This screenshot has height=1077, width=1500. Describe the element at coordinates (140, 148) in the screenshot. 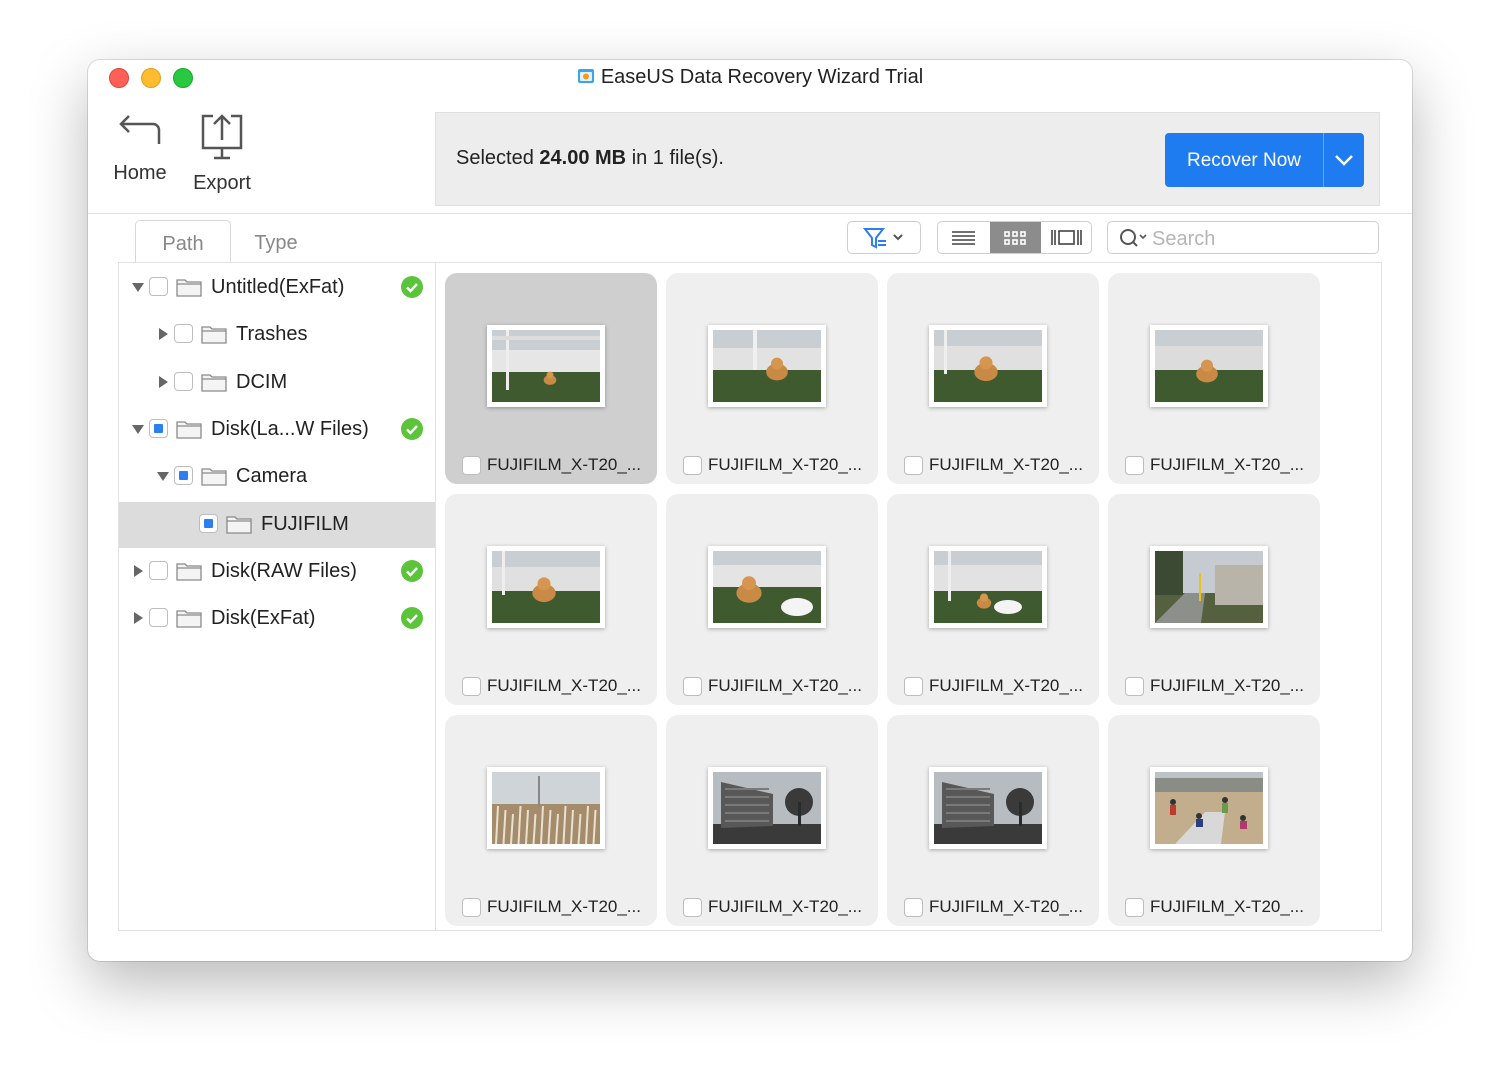

I see `home-button: Home` at that location.